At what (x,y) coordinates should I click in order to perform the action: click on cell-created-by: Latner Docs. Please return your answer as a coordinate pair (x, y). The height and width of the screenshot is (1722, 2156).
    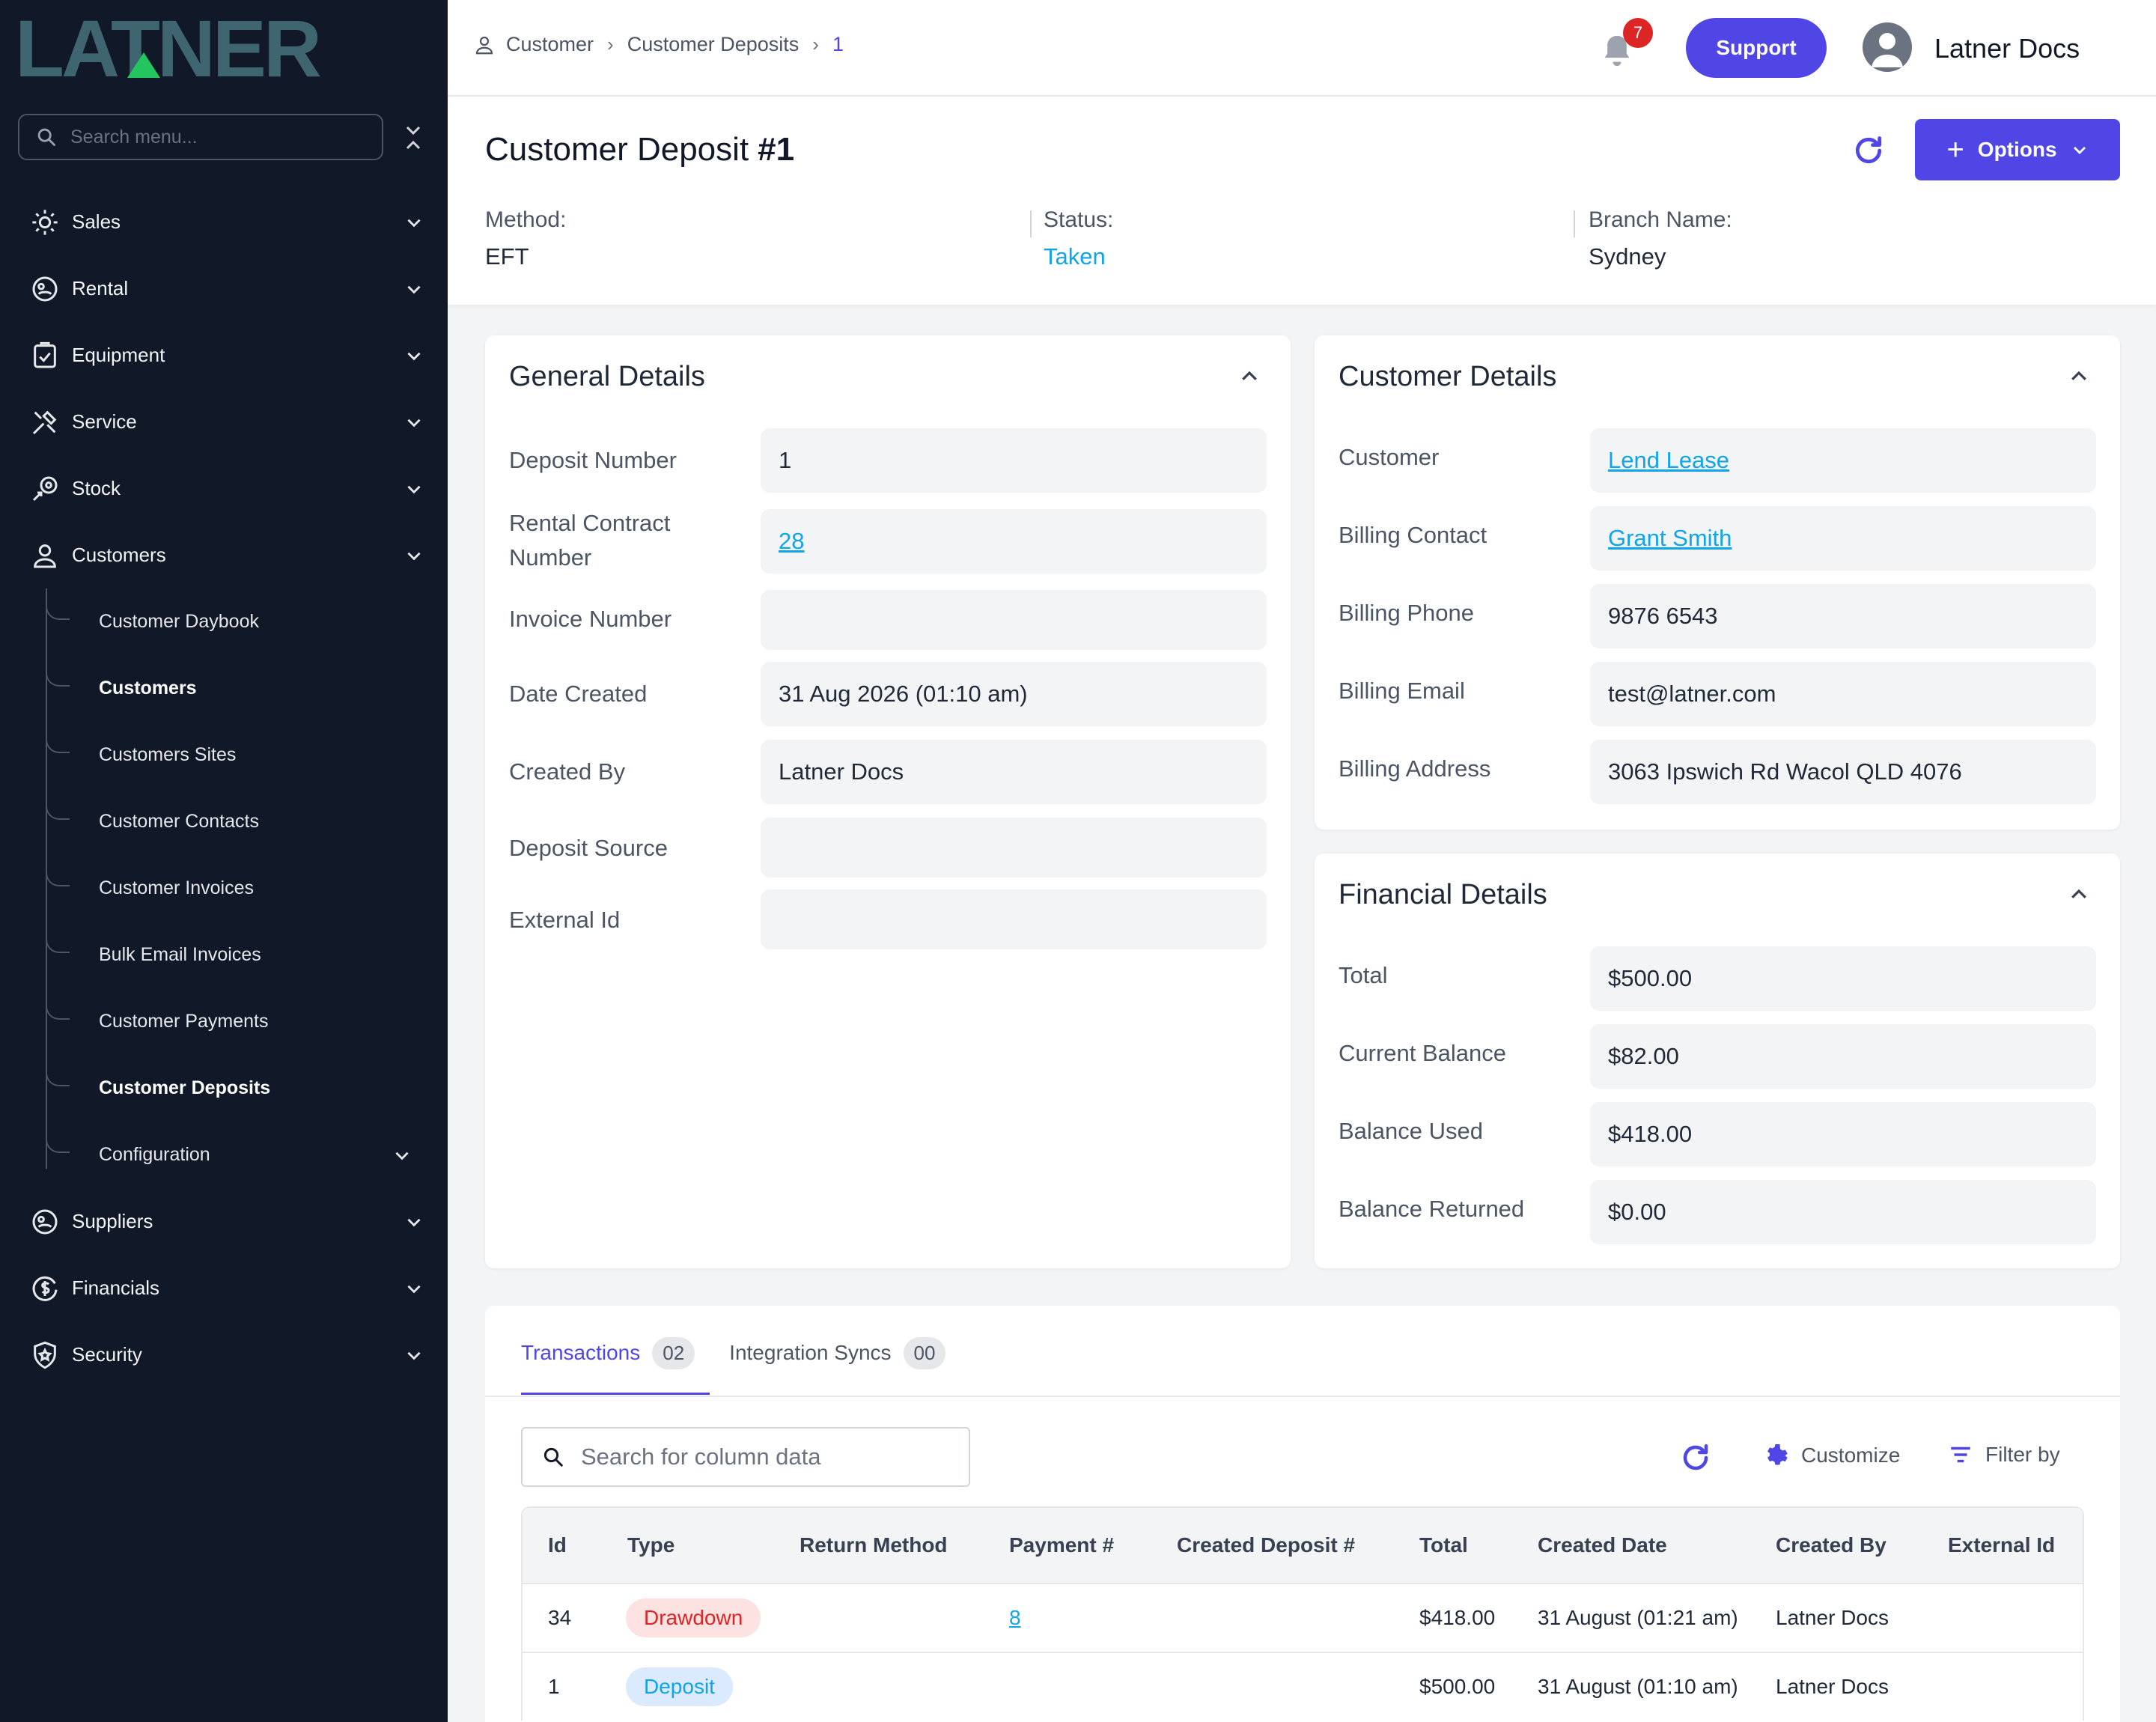
    Looking at the image, I should click on (1832, 1617).